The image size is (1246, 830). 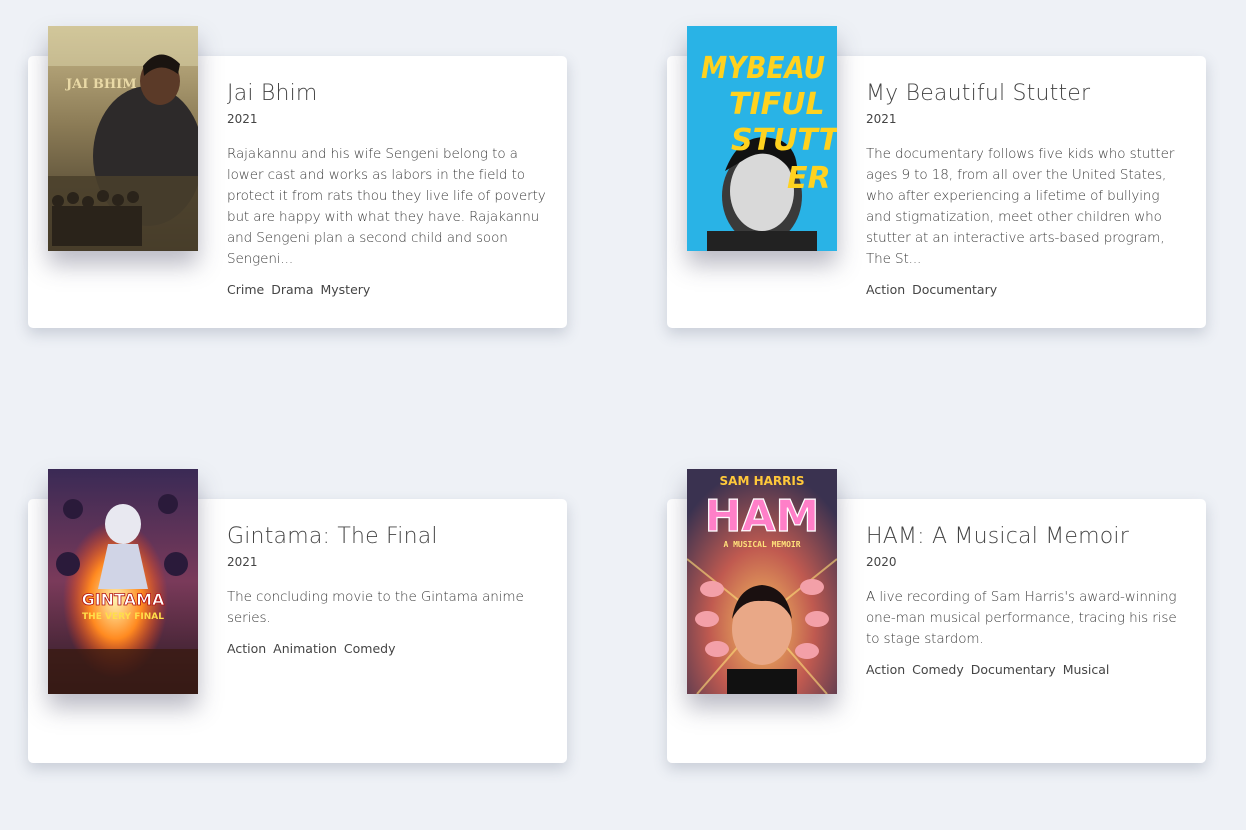 I want to click on genre-list: Action Comedy Documentary Musical, so click(x=1026, y=670).